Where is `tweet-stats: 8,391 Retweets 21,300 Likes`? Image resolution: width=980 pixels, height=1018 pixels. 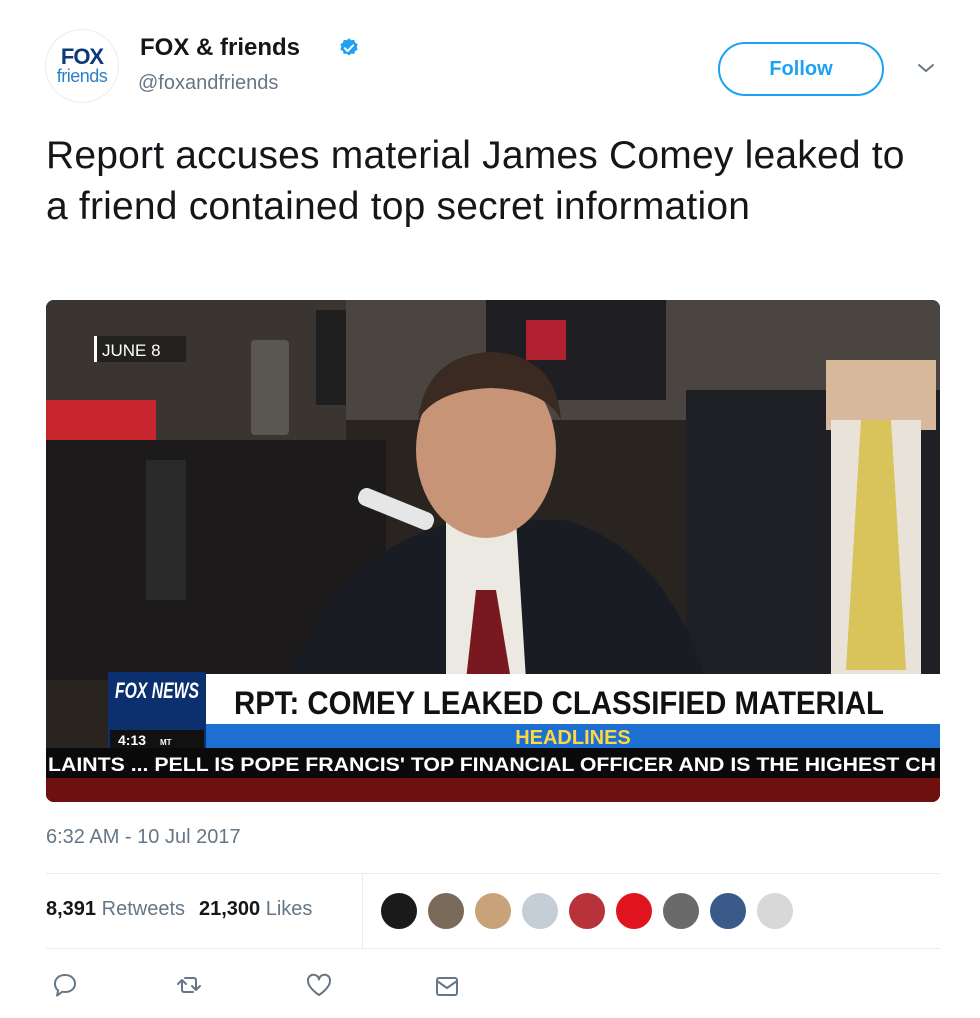 tweet-stats: 8,391 Retweets 21,300 Likes is located at coordinates (179, 909).